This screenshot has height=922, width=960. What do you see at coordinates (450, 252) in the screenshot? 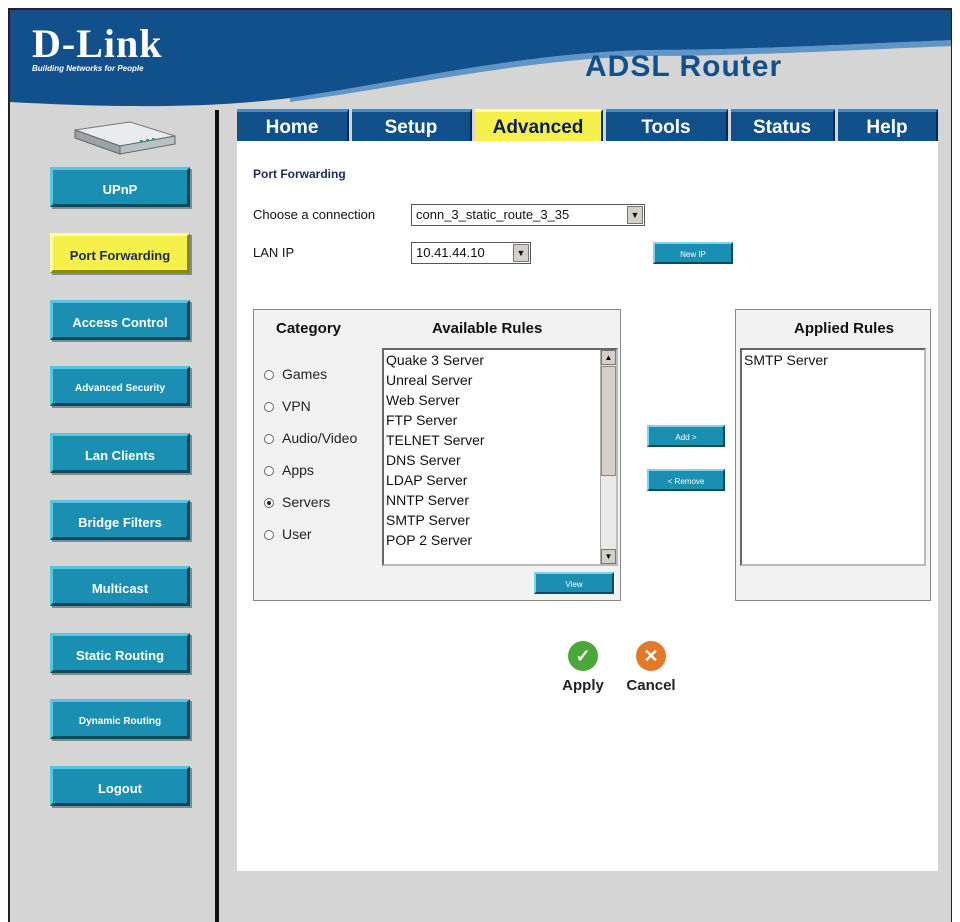
I see `lan-ip-select-value: 10.41.44.10` at bounding box center [450, 252].